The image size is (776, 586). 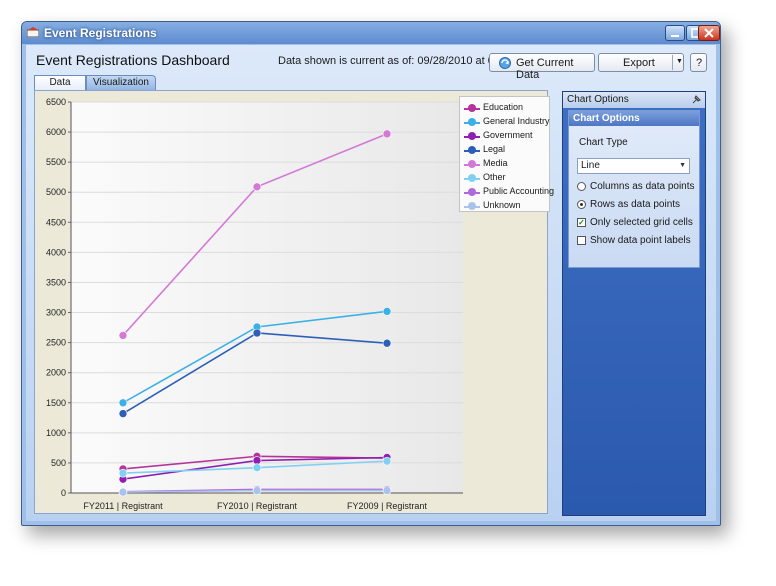 What do you see at coordinates (675, 36) in the screenshot?
I see `minimize-icon` at bounding box center [675, 36].